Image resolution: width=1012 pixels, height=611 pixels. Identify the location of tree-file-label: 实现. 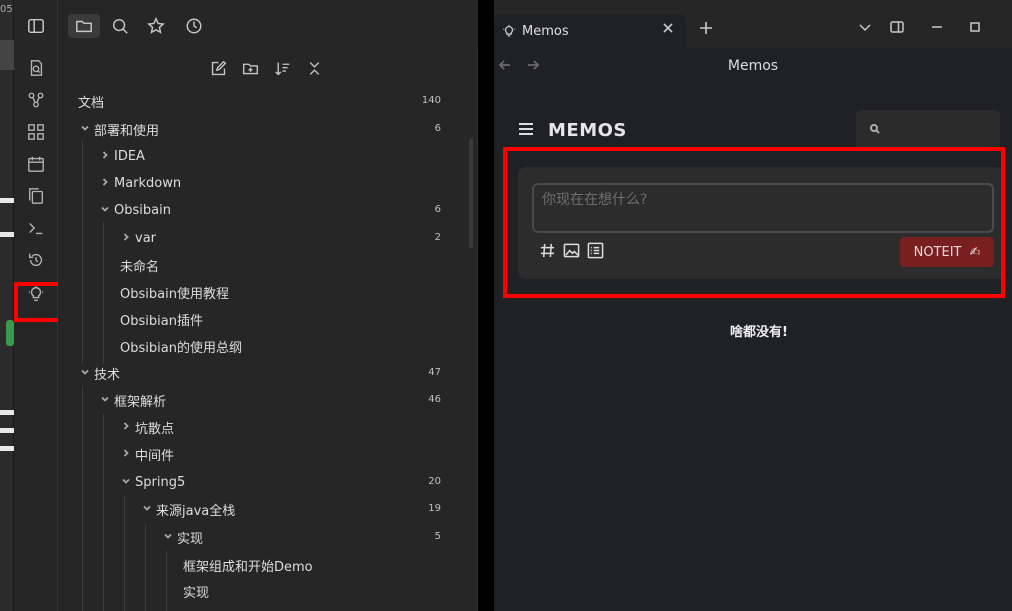
(196, 593).